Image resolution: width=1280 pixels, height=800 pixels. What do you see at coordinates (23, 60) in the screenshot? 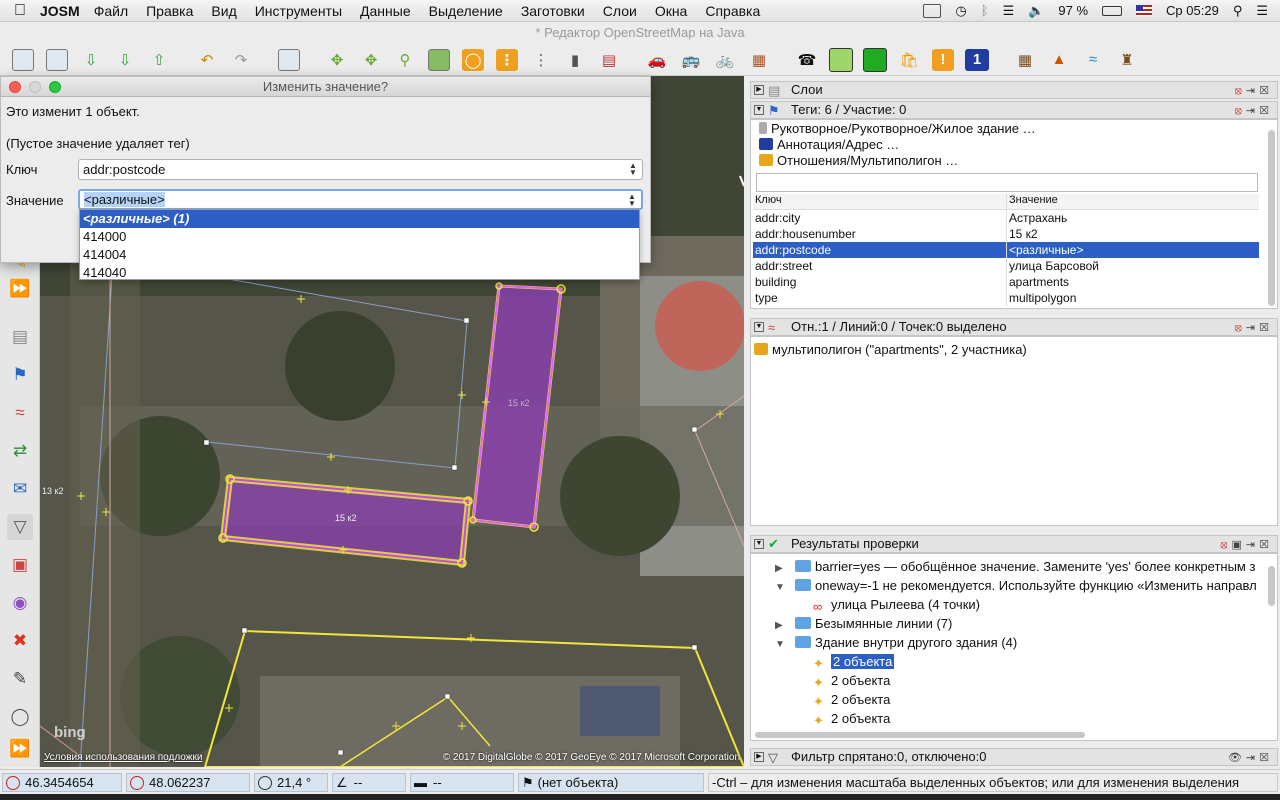
I see `open-file-icon` at bounding box center [23, 60].